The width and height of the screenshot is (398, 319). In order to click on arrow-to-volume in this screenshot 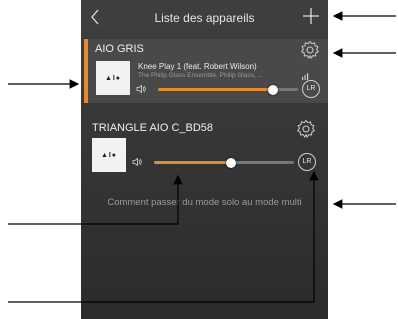, I will do `click(95, 199)`.